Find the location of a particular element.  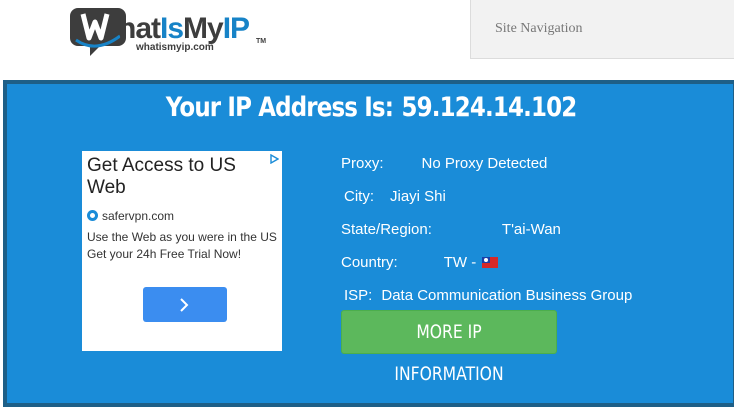

ip-address-value: 59.124.14.102 is located at coordinates (489, 107).